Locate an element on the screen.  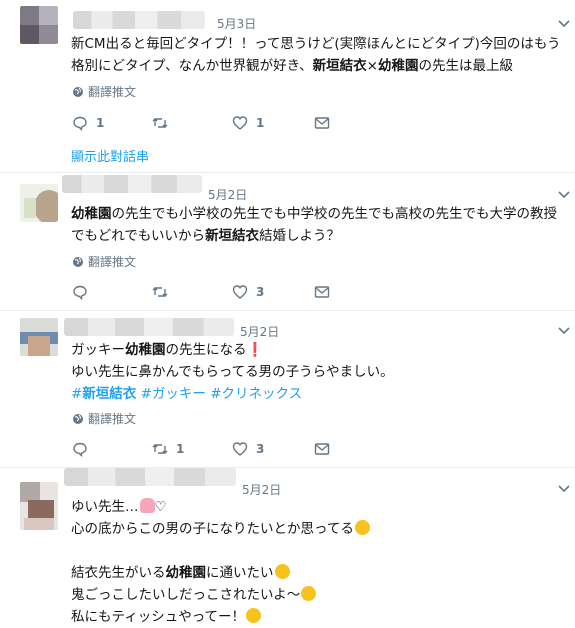
tweet-text-line: 幼稚園の先生でも小学校の先生でも中学校の先生でも高校の先生でも大学の教授 is located at coordinates (321, 214).